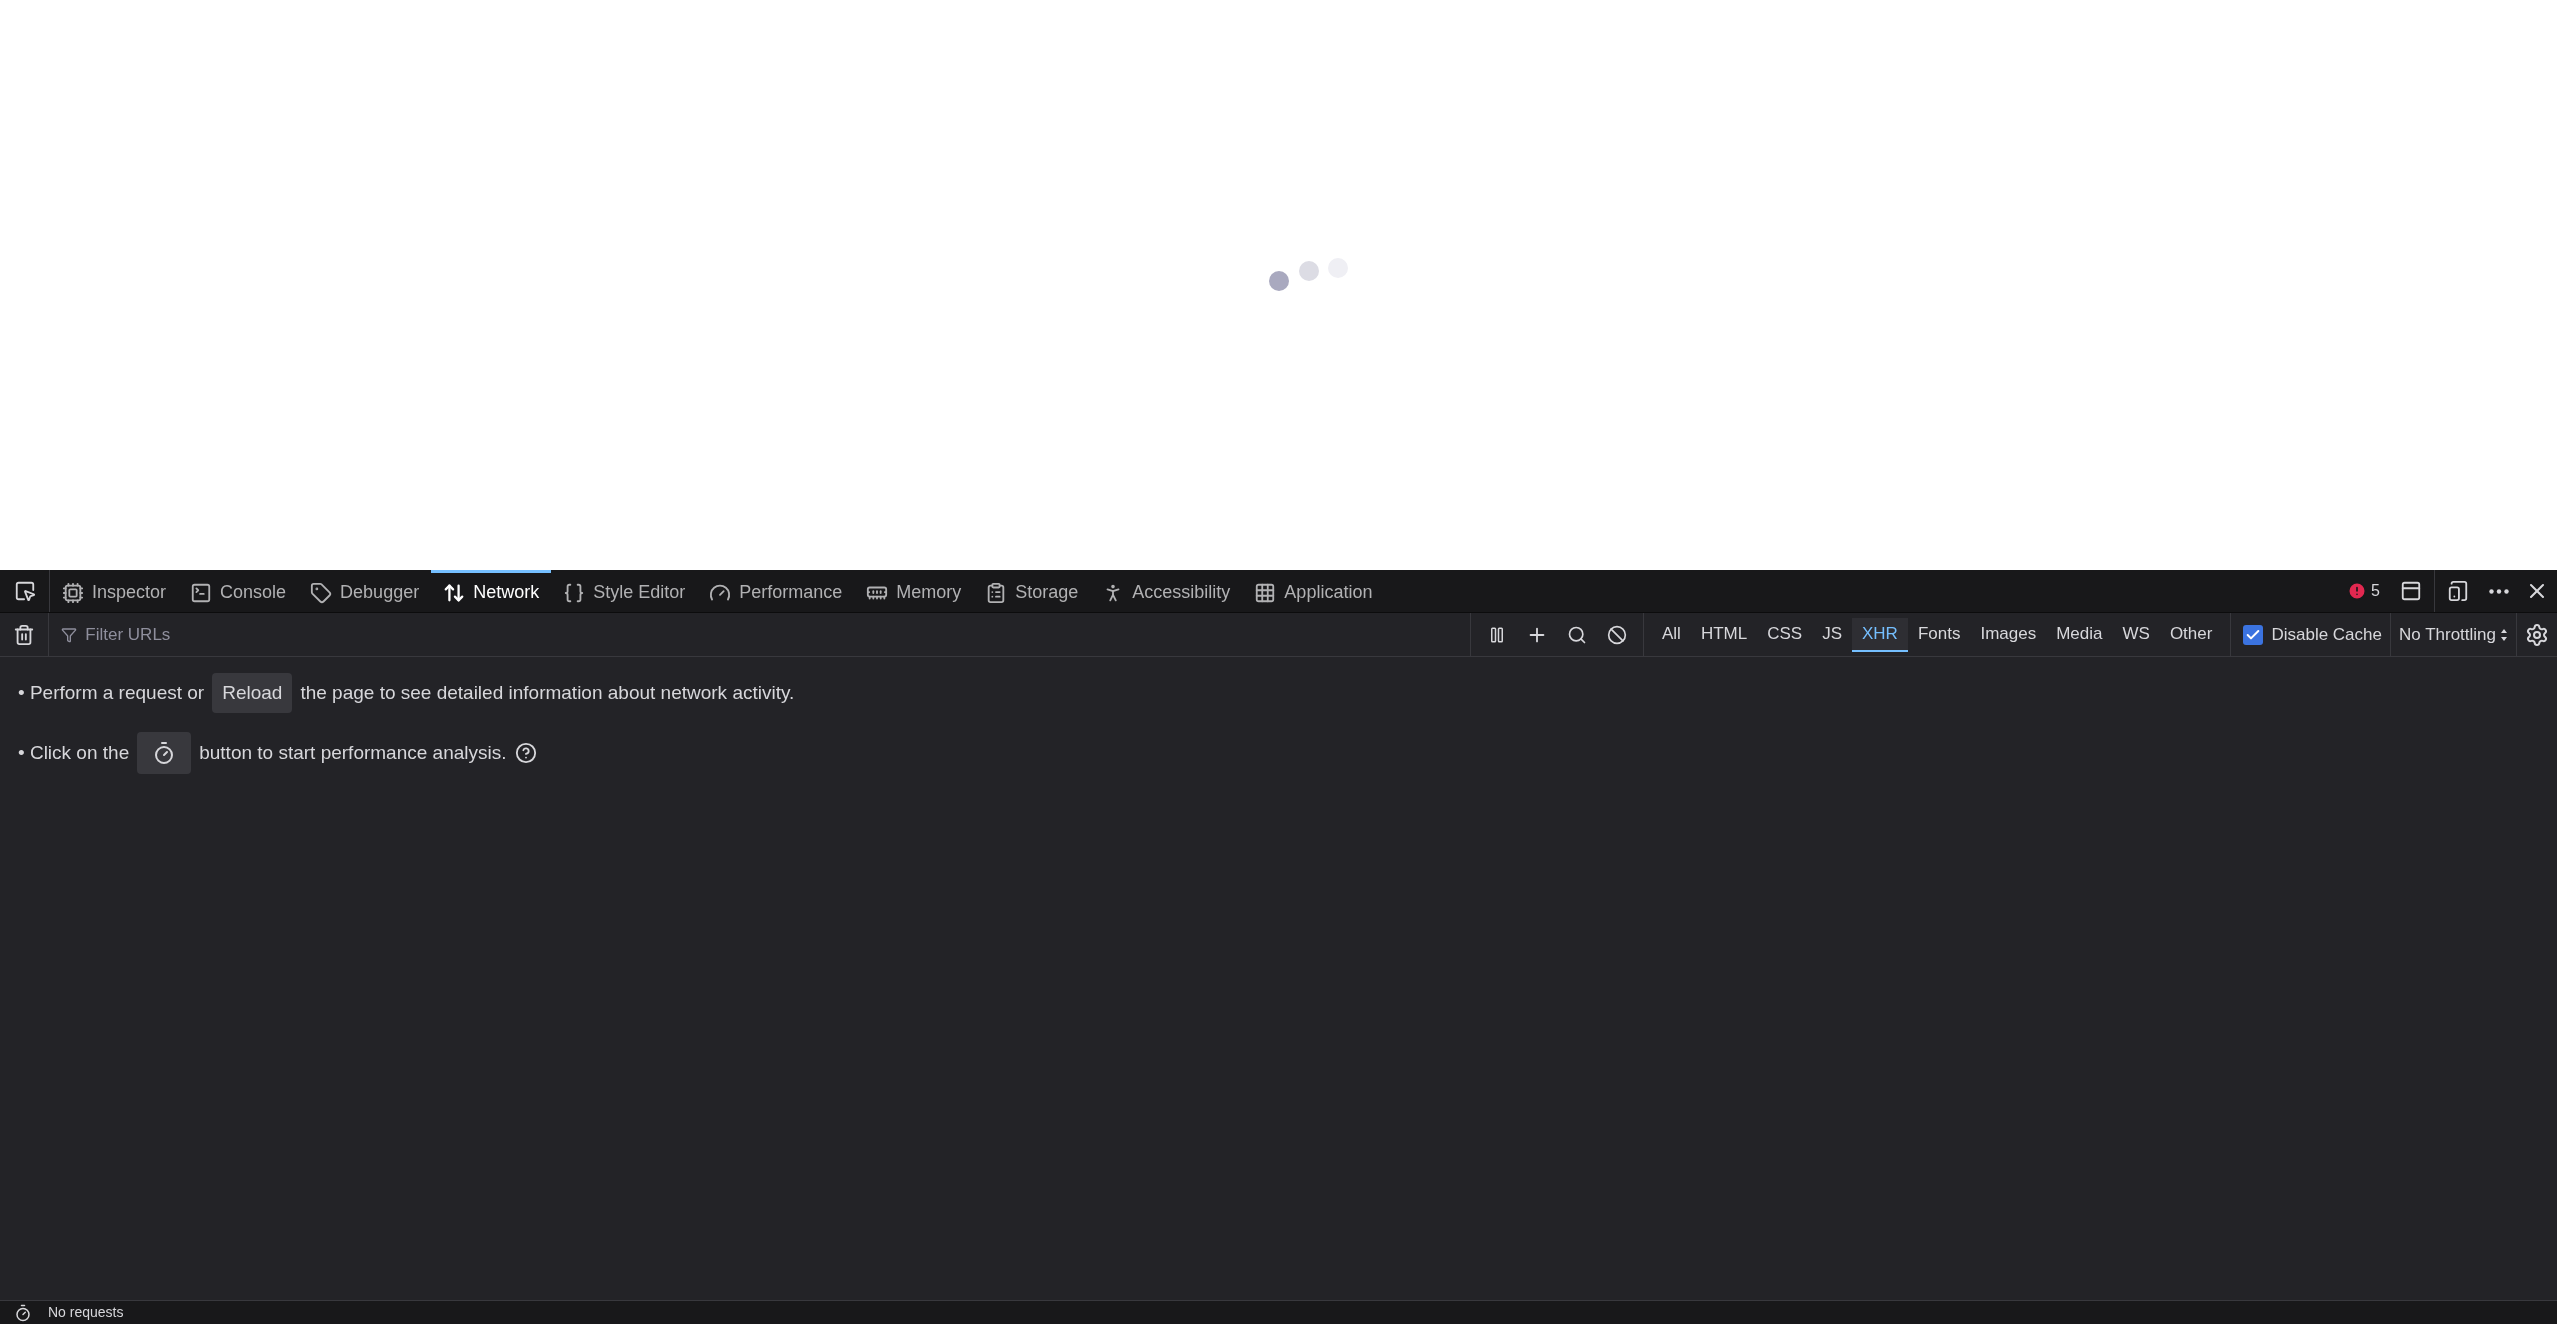 This screenshot has width=2557, height=1324. Describe the element at coordinates (1166, 591) in the screenshot. I see `devtools-tab: Accessibility` at that location.